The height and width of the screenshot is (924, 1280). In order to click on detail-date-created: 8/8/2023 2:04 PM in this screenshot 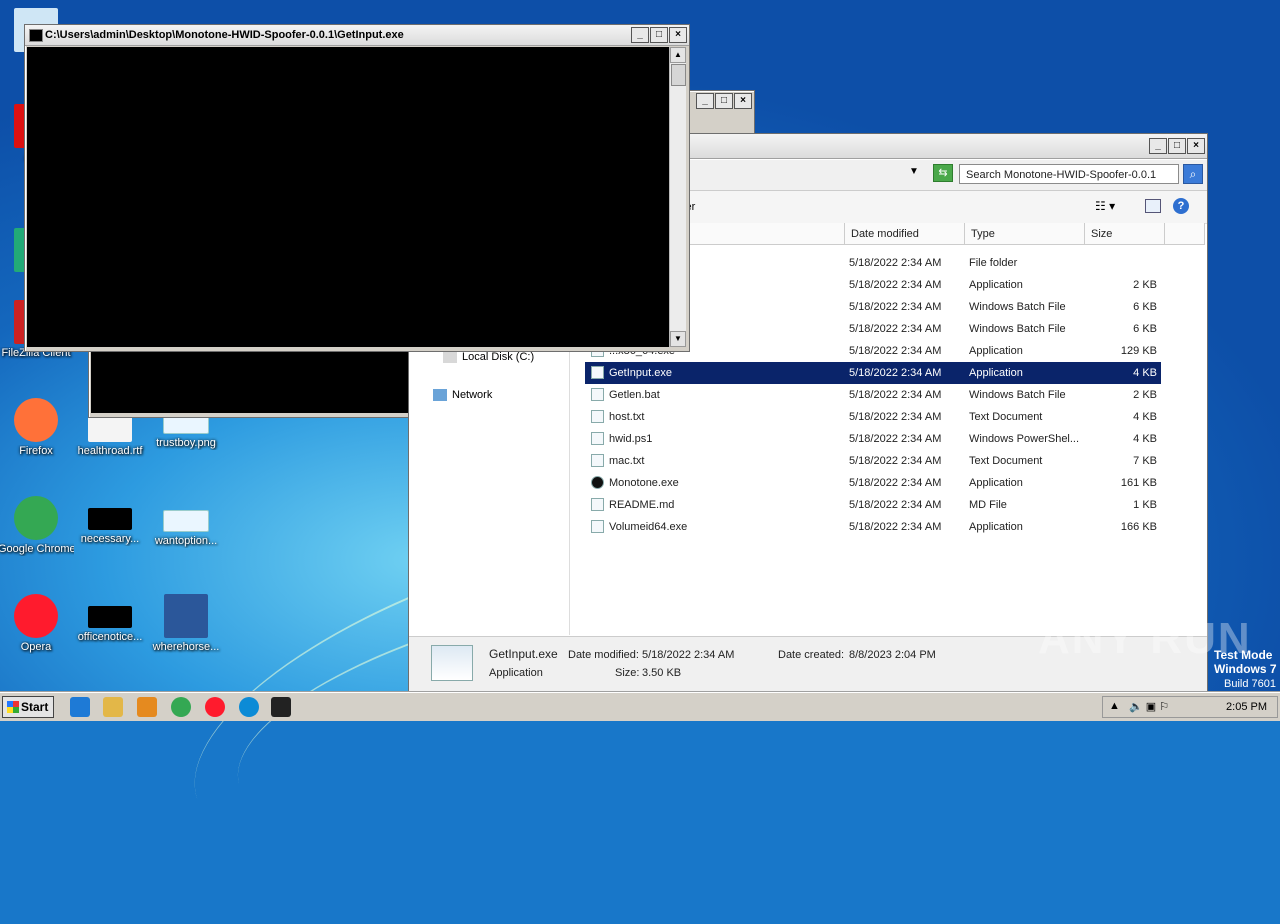, I will do `click(892, 655)`.